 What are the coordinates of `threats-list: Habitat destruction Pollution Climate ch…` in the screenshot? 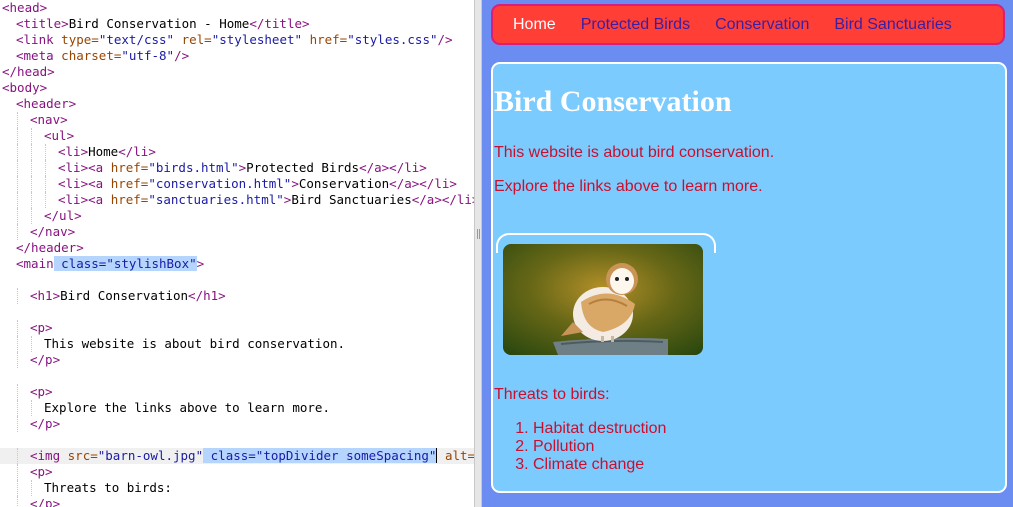 It's located at (599, 447).